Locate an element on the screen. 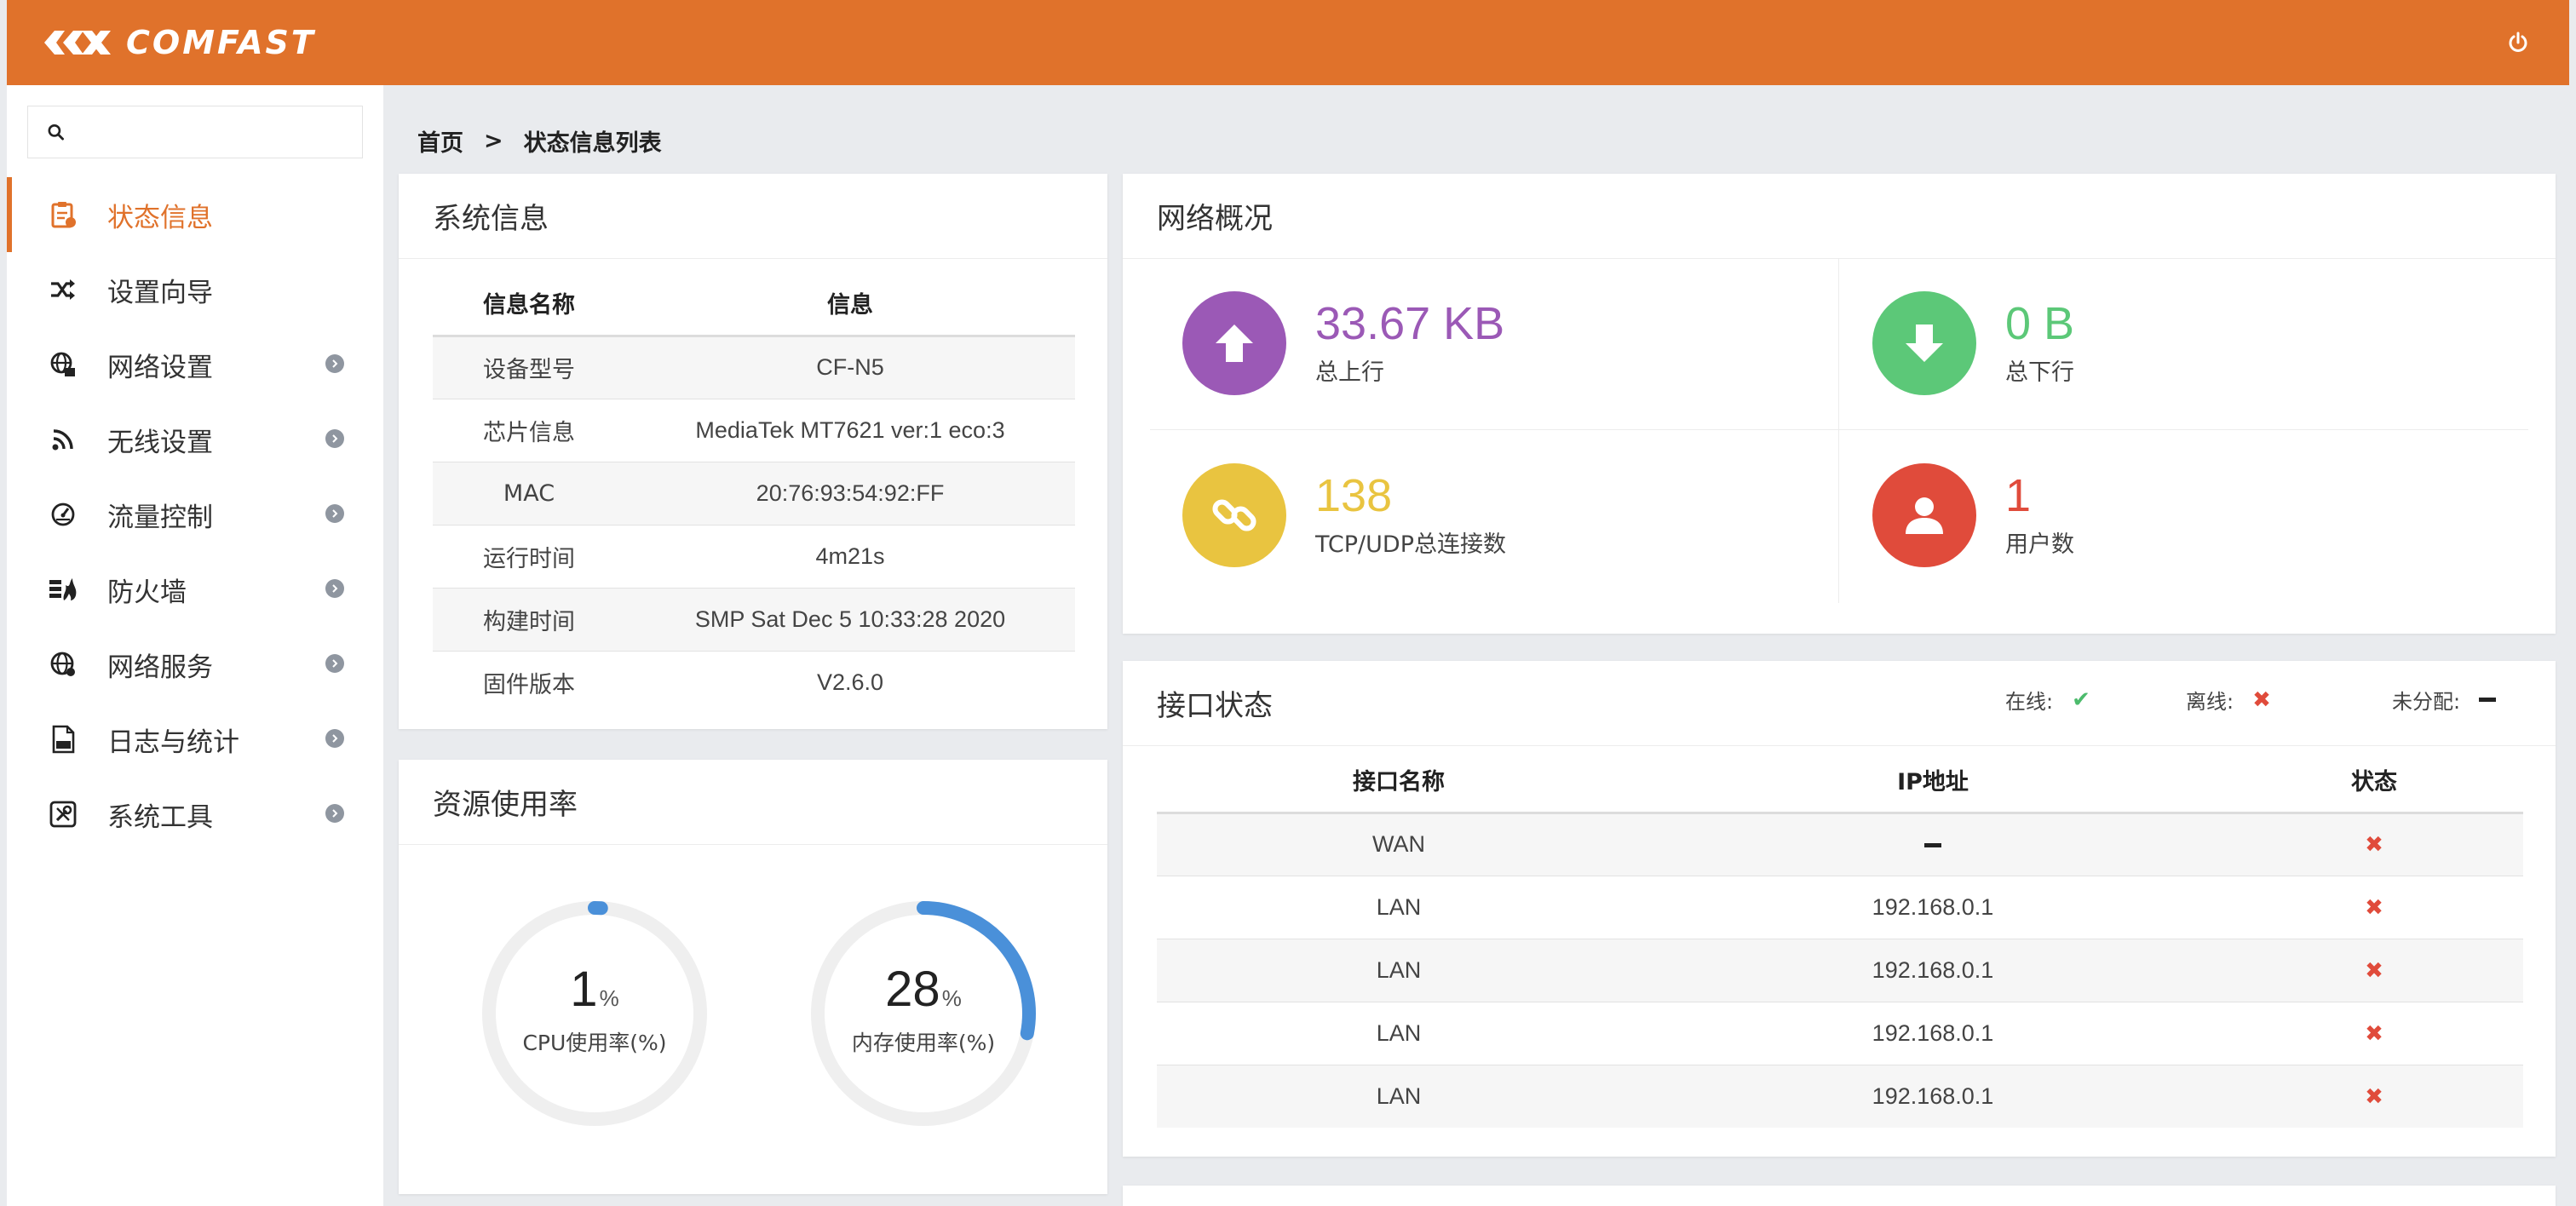 The height and width of the screenshot is (1206, 2576). legend-online: 在线: ✔ is located at coordinates (2048, 700).